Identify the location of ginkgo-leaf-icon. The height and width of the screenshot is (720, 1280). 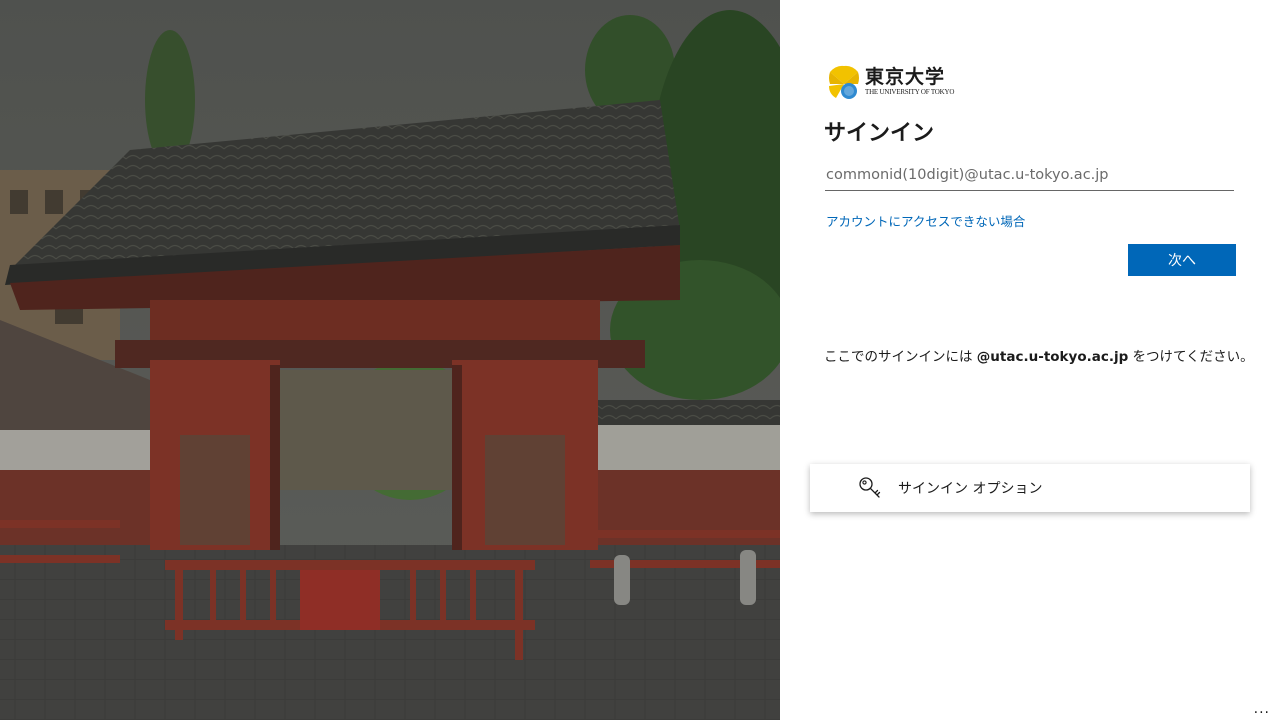
(844, 82).